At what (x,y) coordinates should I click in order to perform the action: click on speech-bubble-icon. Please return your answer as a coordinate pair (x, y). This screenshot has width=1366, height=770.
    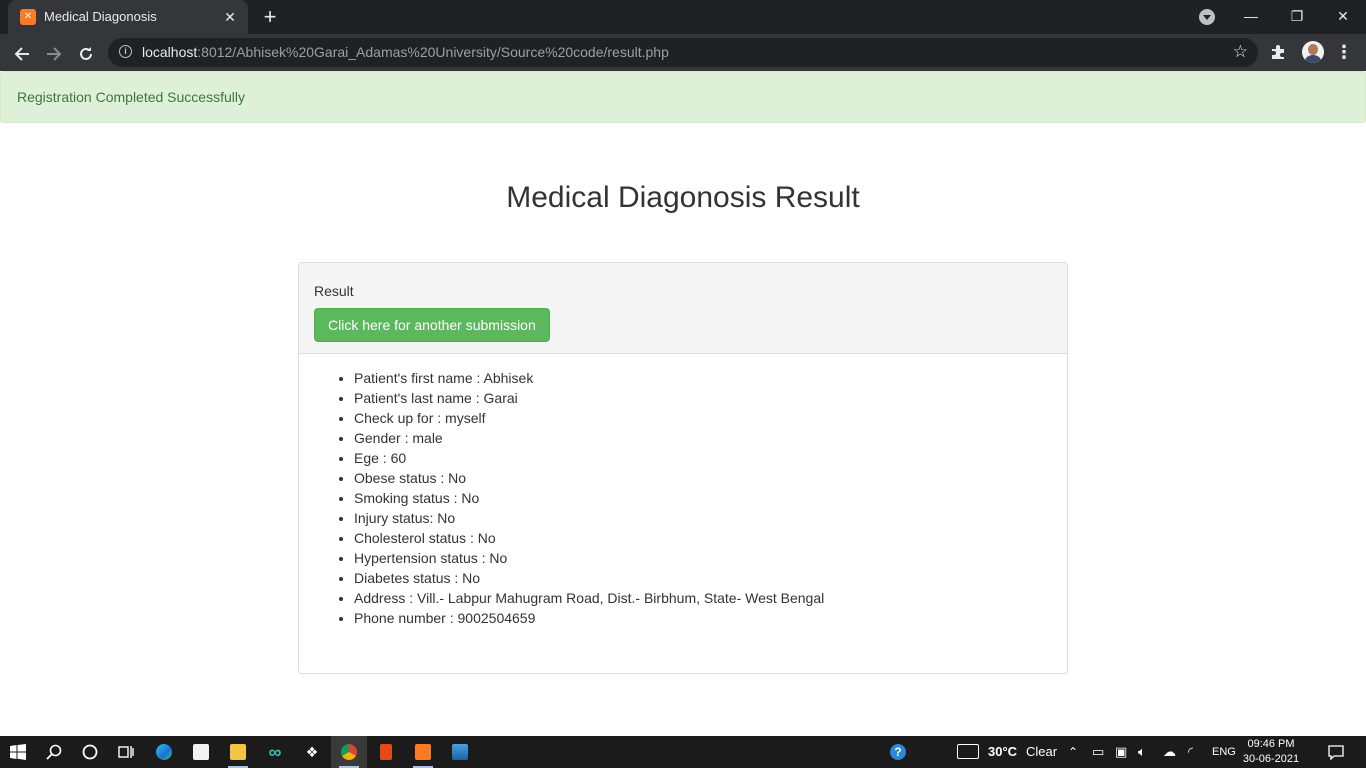
    Looking at the image, I should click on (1336, 753).